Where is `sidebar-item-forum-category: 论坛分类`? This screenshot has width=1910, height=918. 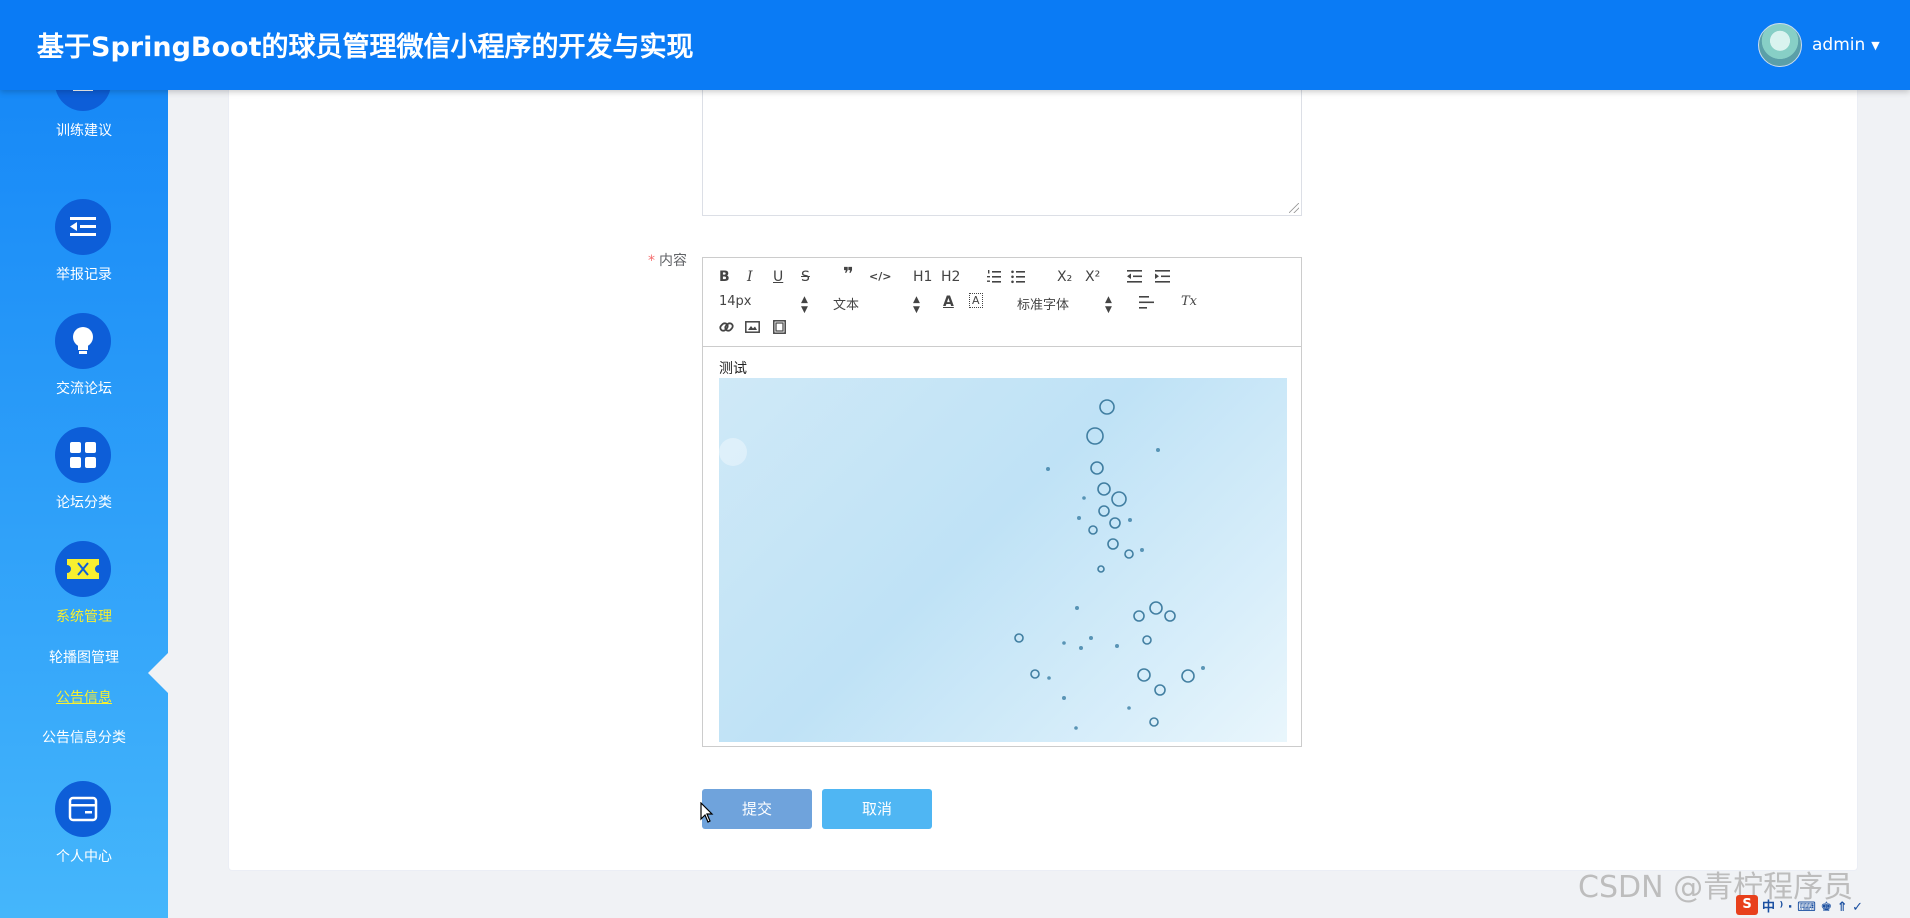 sidebar-item-forum-category: 论坛分类 is located at coordinates (84, 482).